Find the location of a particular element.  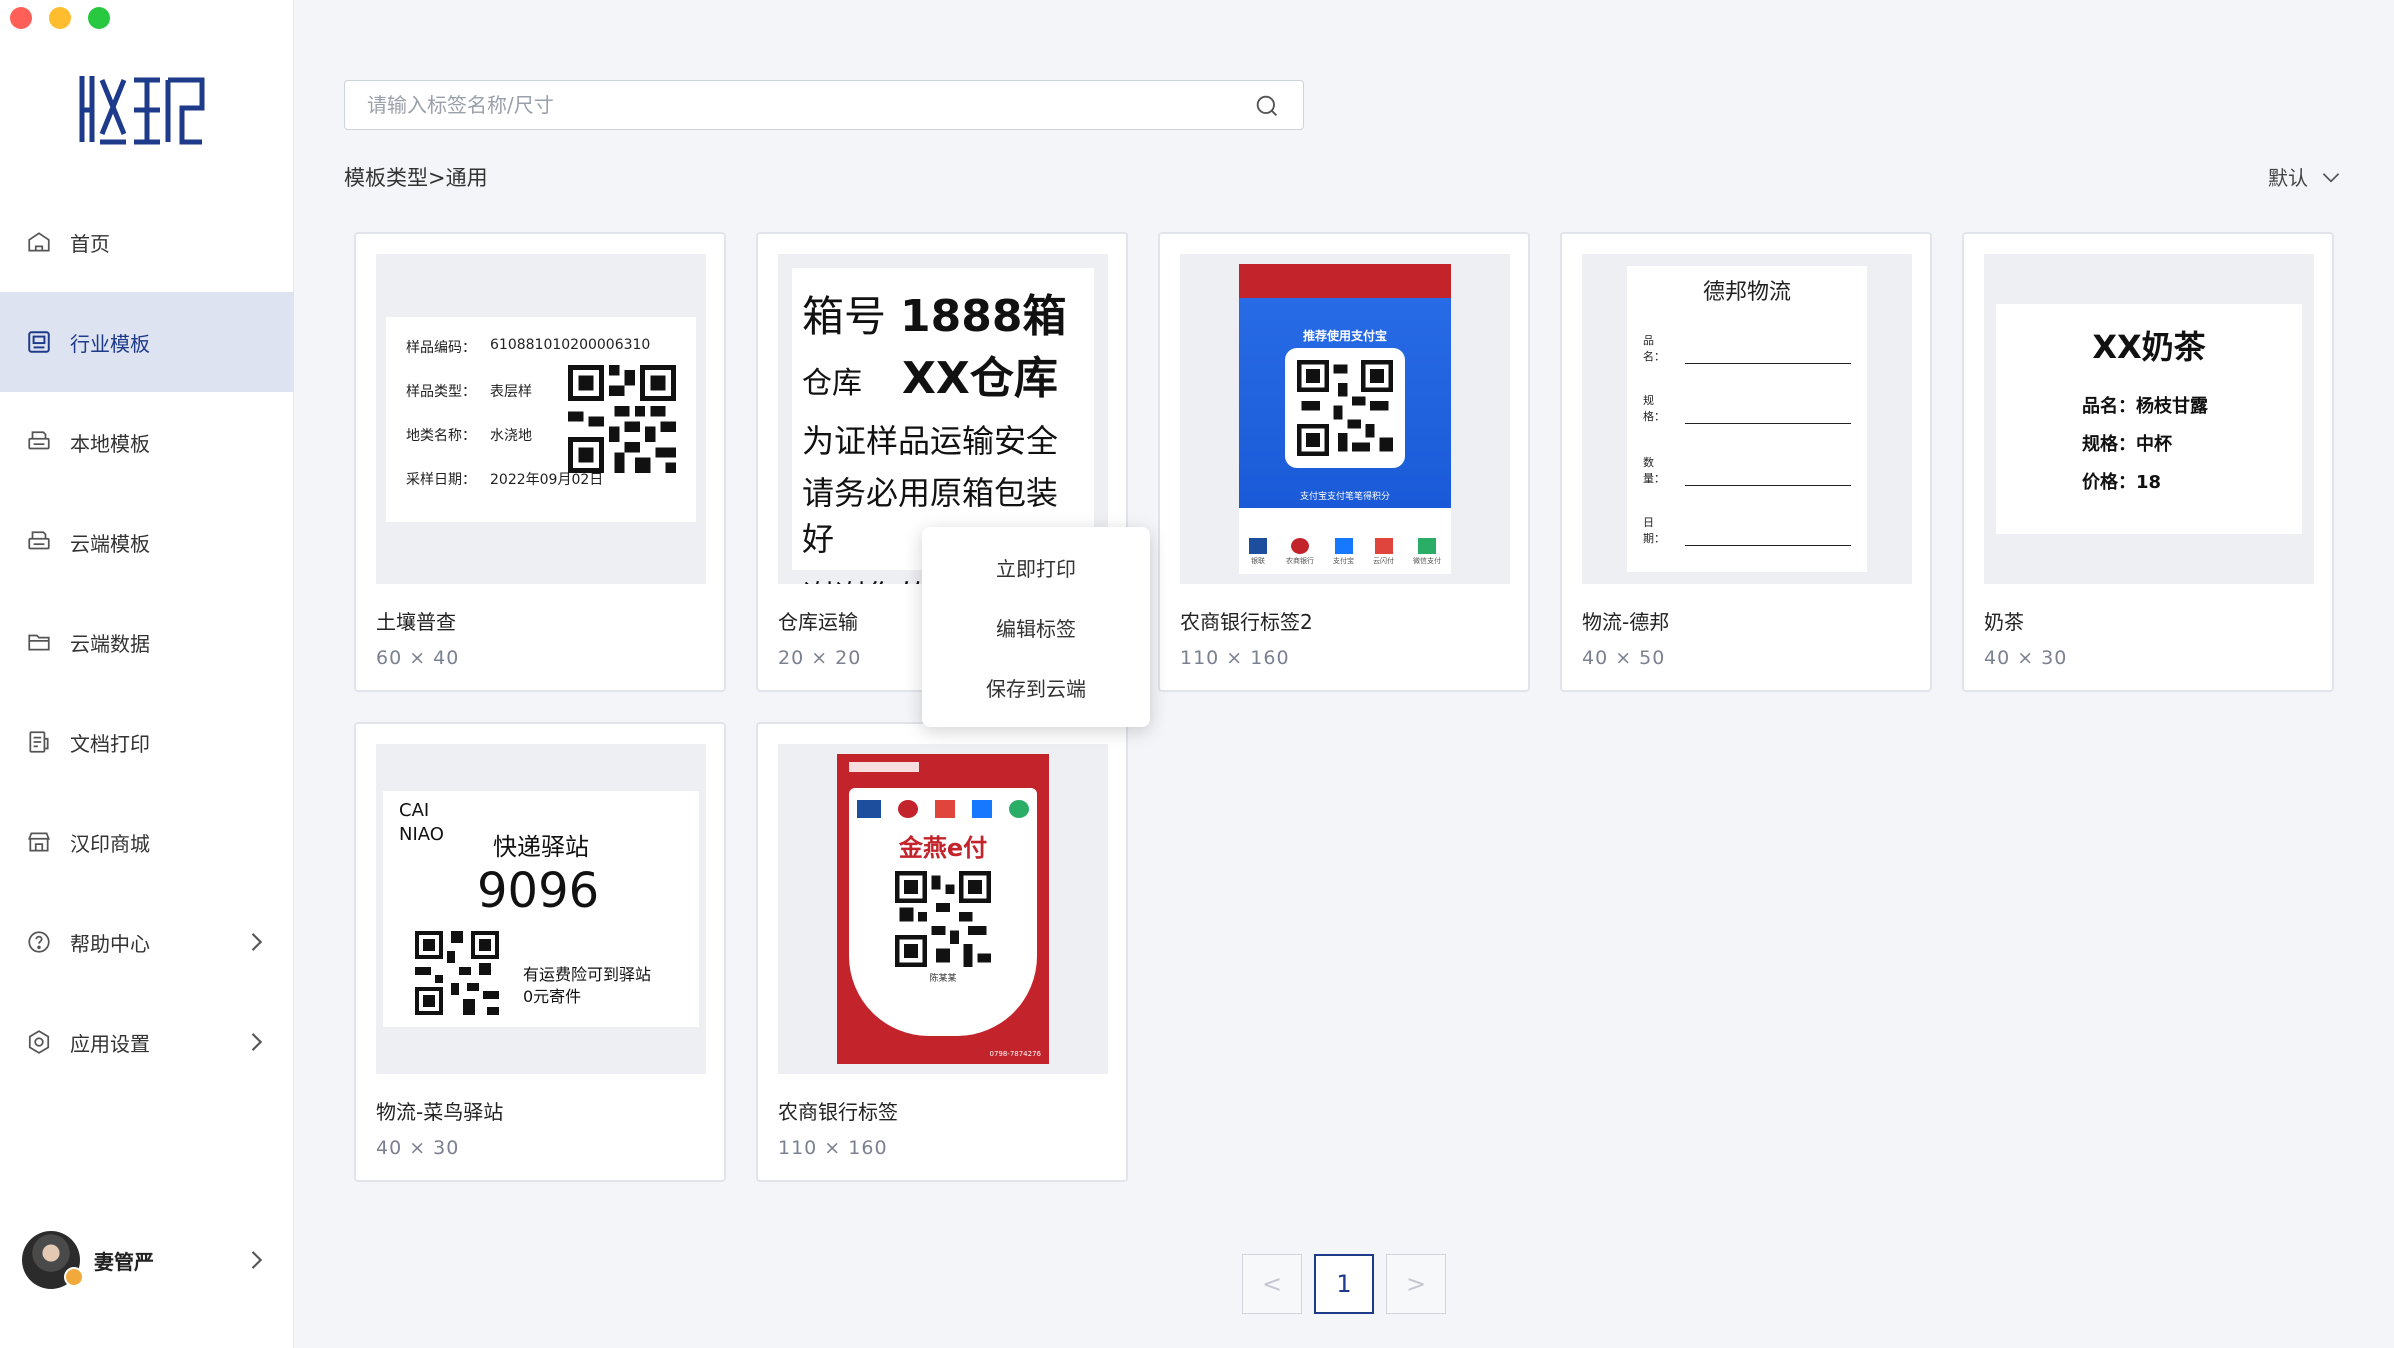

account-name: 陈某某 is located at coordinates (943, 979).